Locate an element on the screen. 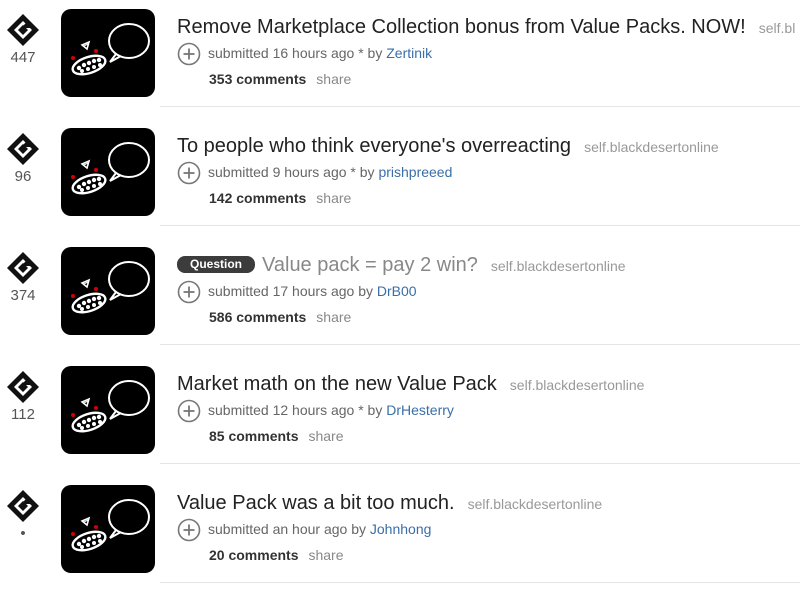 The height and width of the screenshot is (600, 800). score: 96 is located at coordinates (23, 176).